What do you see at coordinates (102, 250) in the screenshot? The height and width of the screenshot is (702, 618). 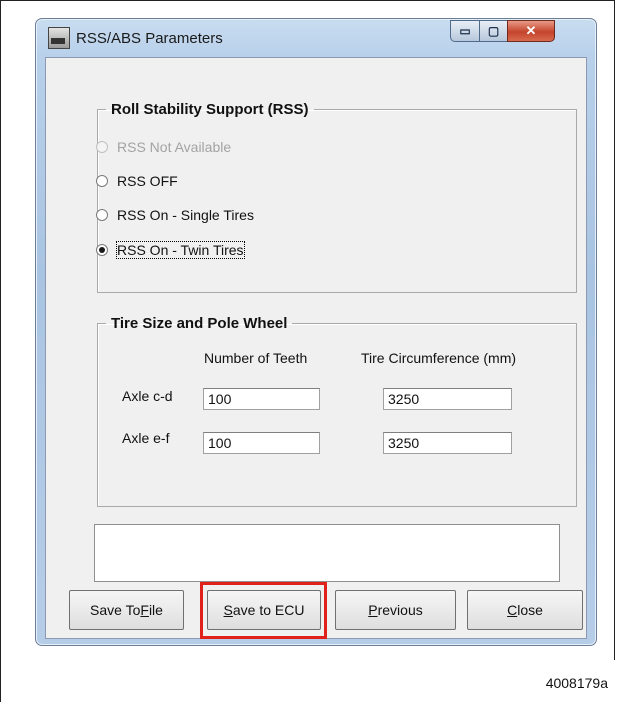 I see `radio-circle-selected` at bounding box center [102, 250].